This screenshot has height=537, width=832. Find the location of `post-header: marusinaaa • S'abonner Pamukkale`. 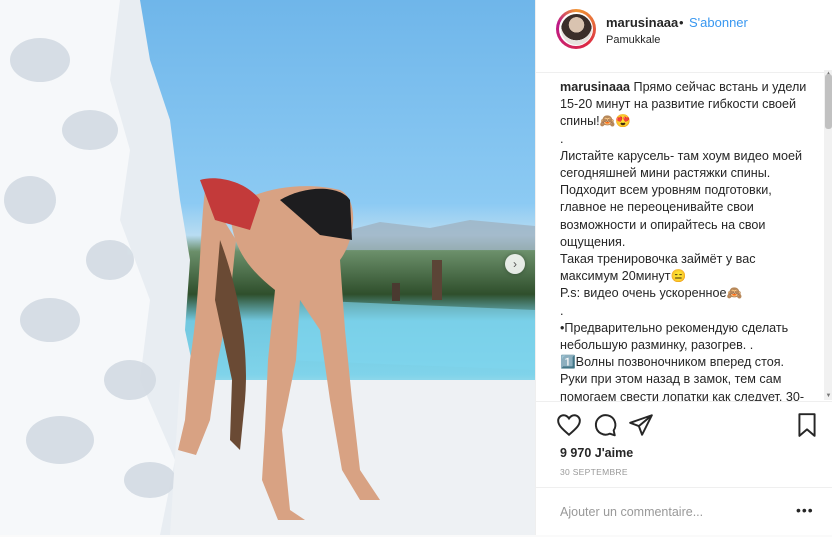

post-header: marusinaaa • S'abonner Pamukkale is located at coordinates (684, 36).